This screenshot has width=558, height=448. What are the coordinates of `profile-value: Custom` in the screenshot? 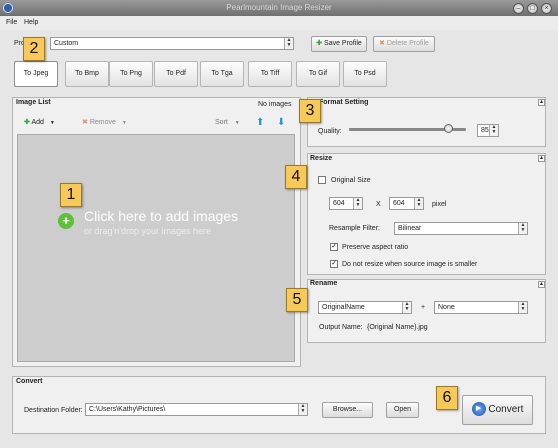 It's located at (66, 43).